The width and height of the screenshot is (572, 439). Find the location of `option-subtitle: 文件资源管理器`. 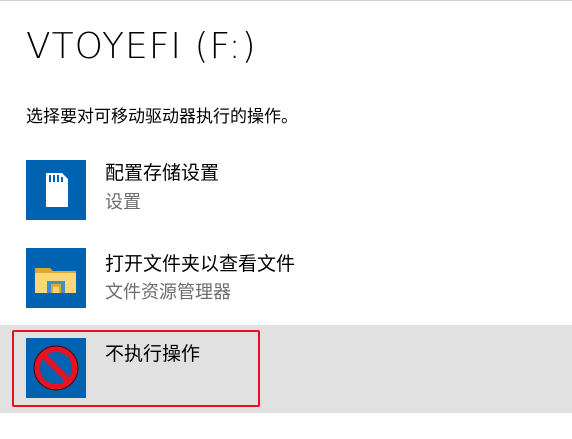

option-subtitle: 文件资源管理器 is located at coordinates (168, 292).